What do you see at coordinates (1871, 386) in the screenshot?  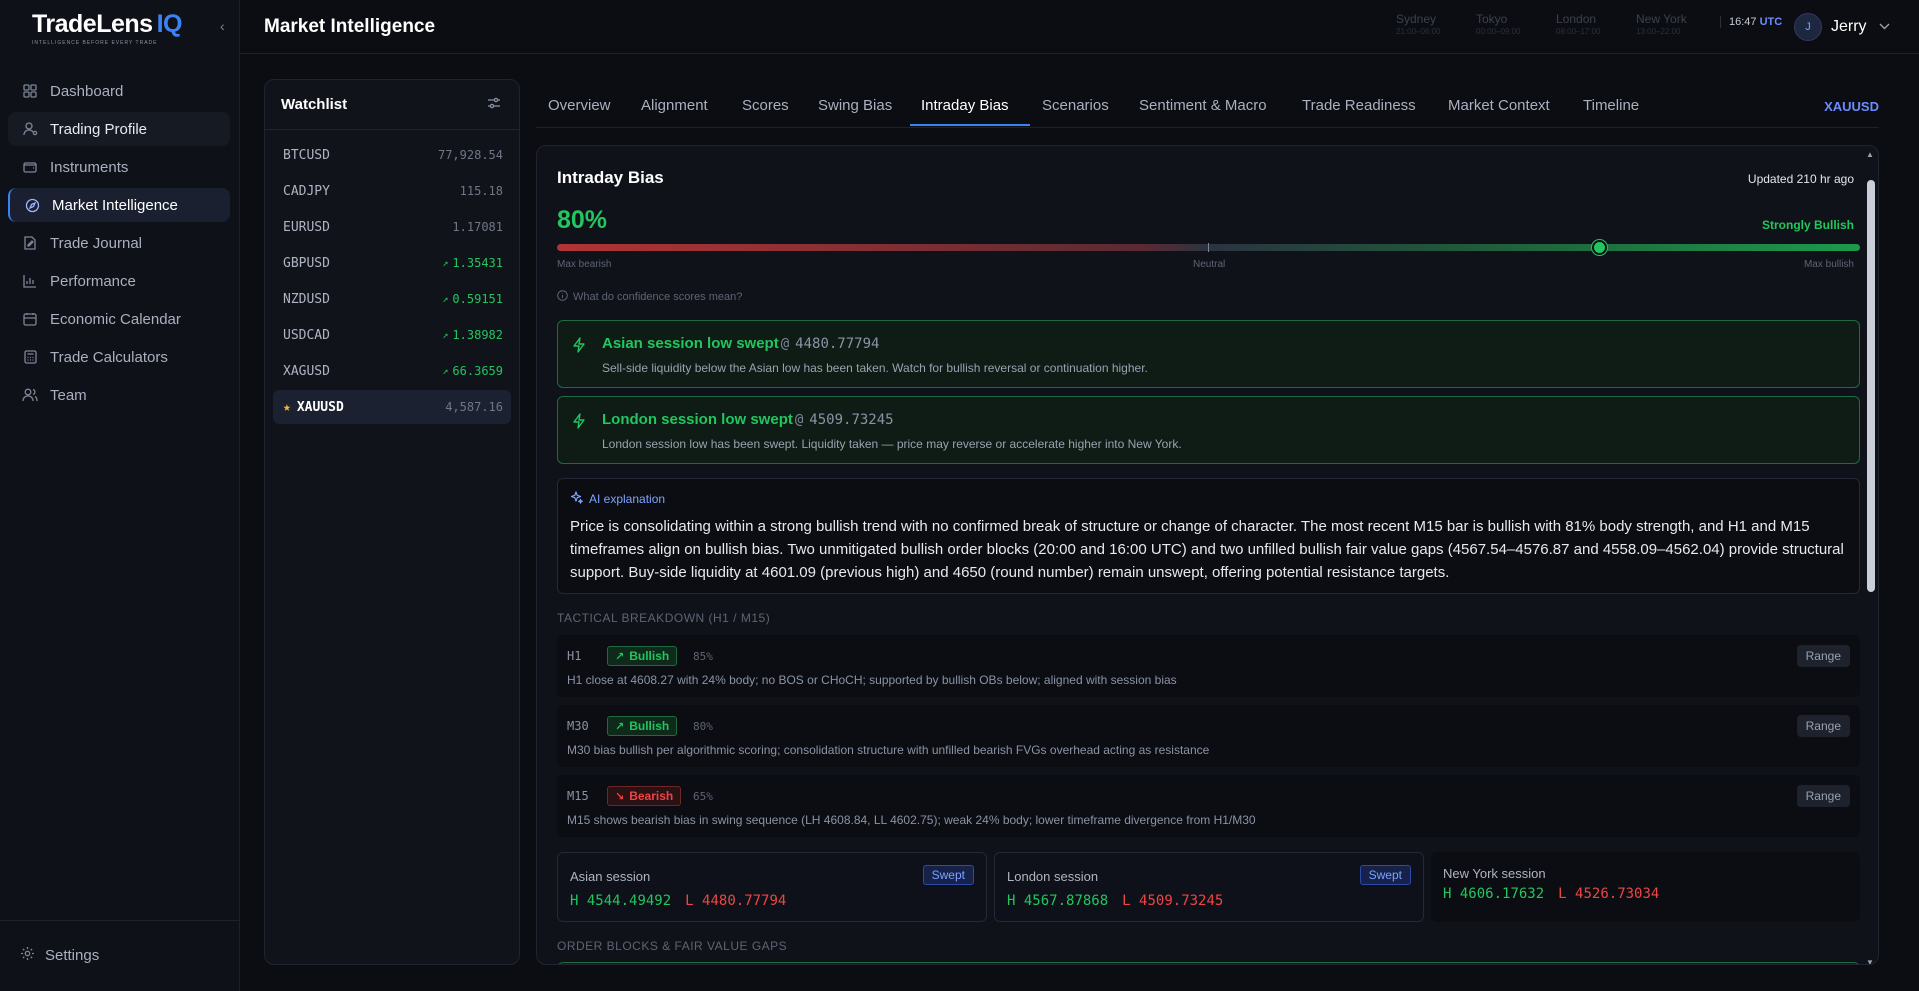 I see `scrollbar-thumb` at bounding box center [1871, 386].